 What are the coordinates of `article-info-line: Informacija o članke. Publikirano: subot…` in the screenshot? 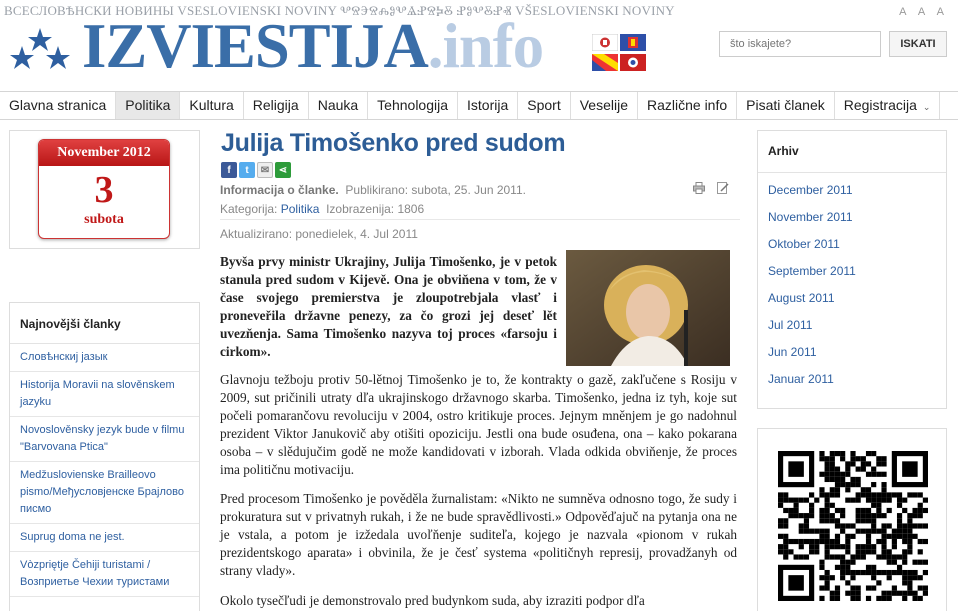 It's located at (373, 190).